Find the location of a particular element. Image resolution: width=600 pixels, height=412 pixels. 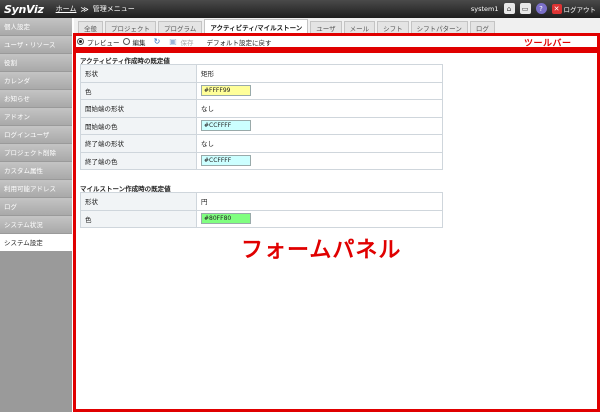

header-actions: system1 ⌂ ▭ ? ✕ ログアウト is located at coordinates (533, 8).